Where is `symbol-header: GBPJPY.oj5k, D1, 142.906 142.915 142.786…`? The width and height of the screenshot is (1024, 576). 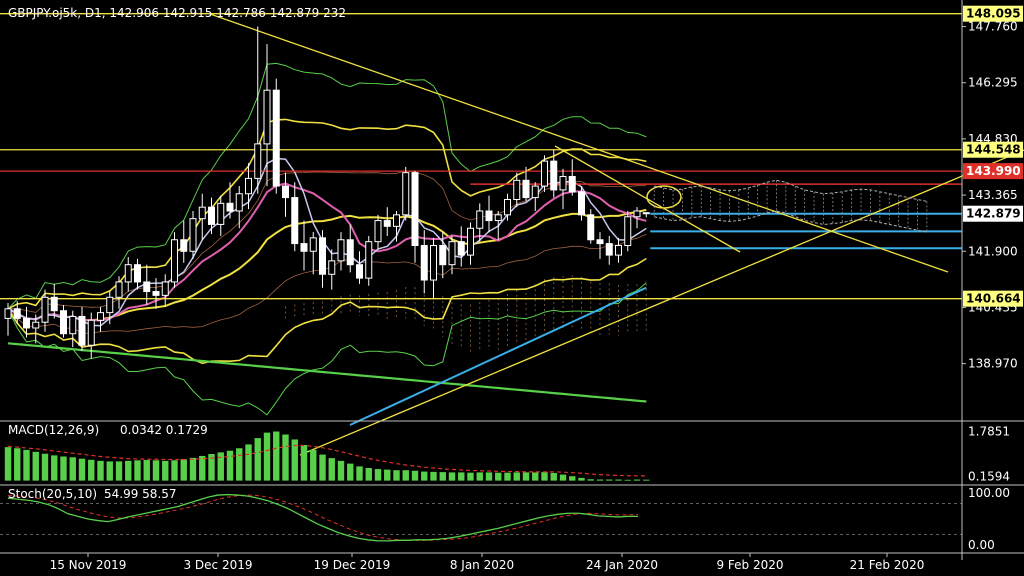
symbol-header: GBPJPY.oj5k, D1, 142.906 142.915 142.786… is located at coordinates (177, 13).